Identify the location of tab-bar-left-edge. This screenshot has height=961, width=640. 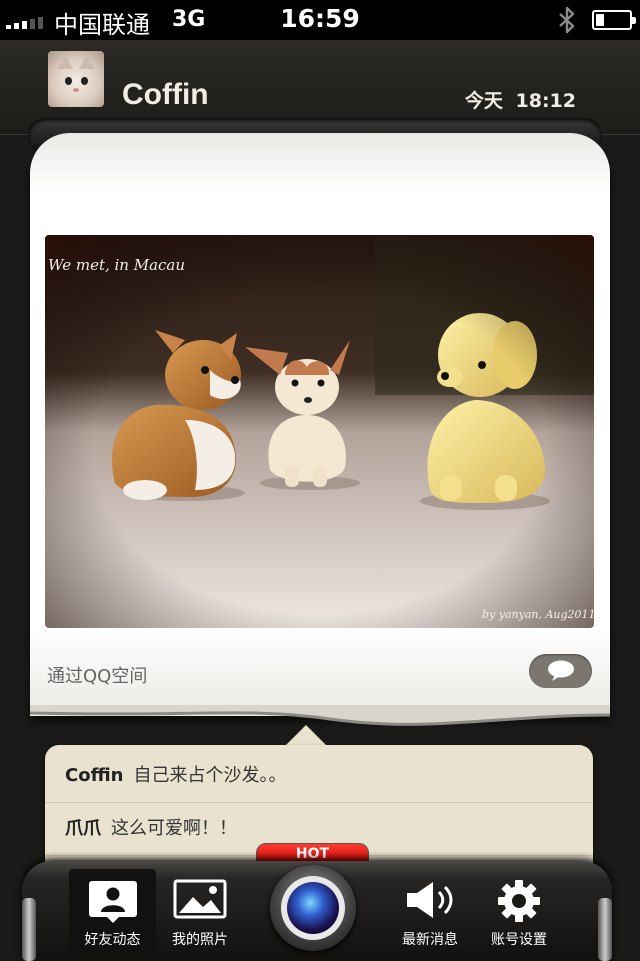
(29, 929).